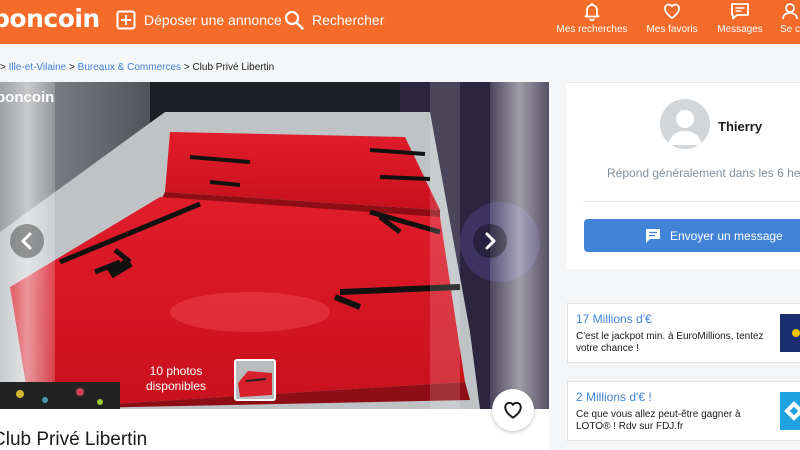  I want to click on heart-icon, so click(672, 11).